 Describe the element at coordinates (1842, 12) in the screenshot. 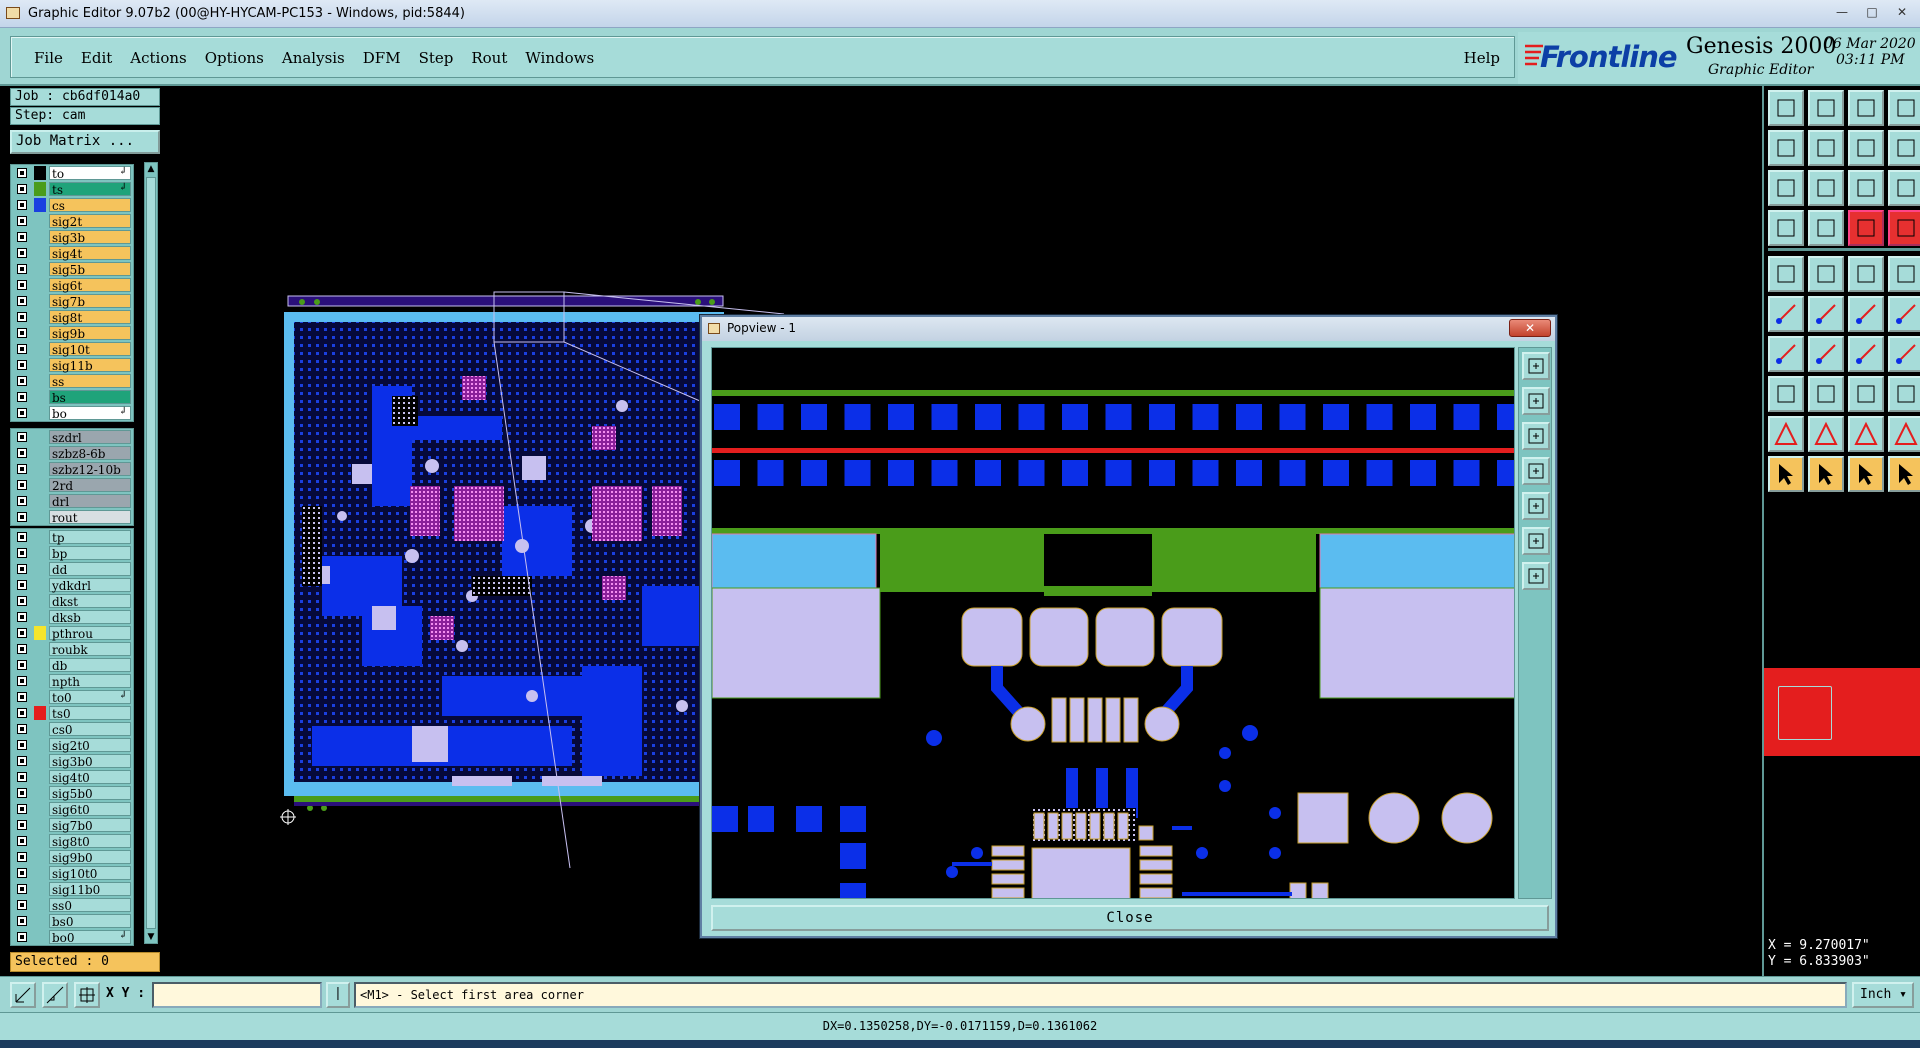

I see `minimize-button: —` at that location.